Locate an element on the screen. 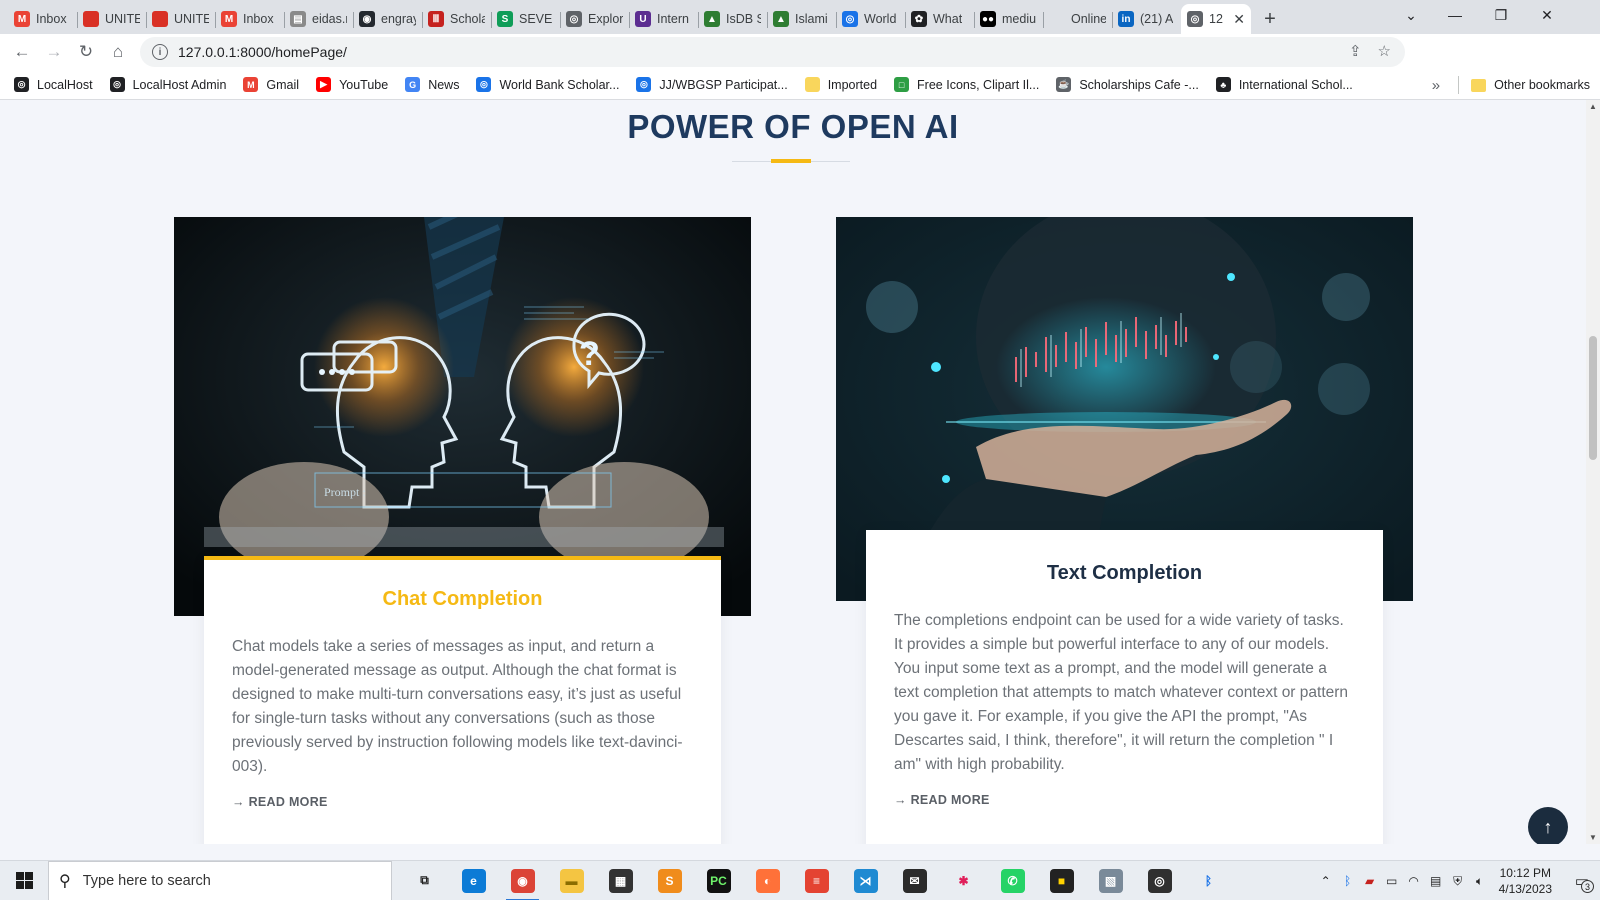  gmail-icon: M is located at coordinates (22, 19).